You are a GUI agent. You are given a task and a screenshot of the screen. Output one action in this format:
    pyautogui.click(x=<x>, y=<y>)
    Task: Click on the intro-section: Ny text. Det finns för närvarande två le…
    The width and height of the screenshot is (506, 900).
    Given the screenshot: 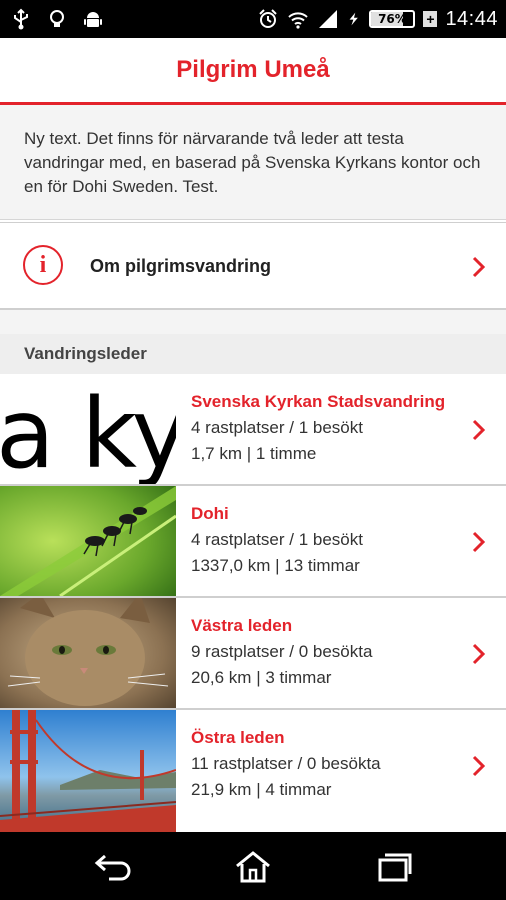 What is the action you would take?
    pyautogui.click(x=253, y=162)
    